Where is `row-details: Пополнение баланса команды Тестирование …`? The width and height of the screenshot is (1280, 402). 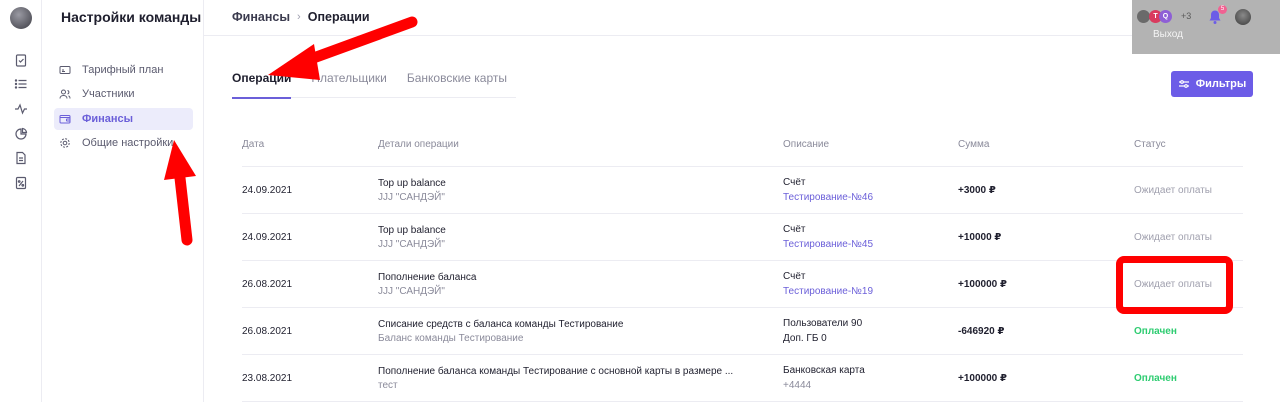
row-details: Пополнение баланса команды Тестирование … is located at coordinates (556, 371).